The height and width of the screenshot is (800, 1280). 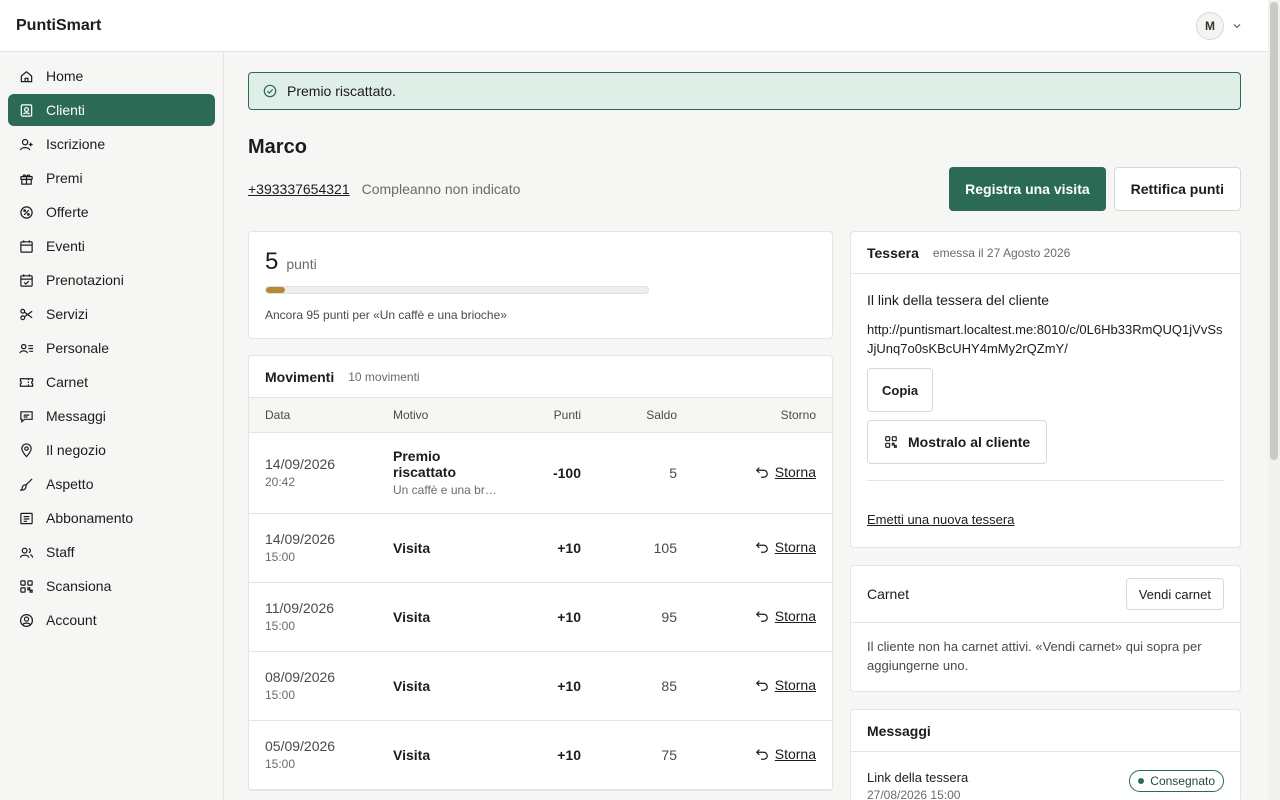 What do you see at coordinates (111, 144) in the screenshot?
I see `sidebar-item-iscrizione: Iscrizione` at bounding box center [111, 144].